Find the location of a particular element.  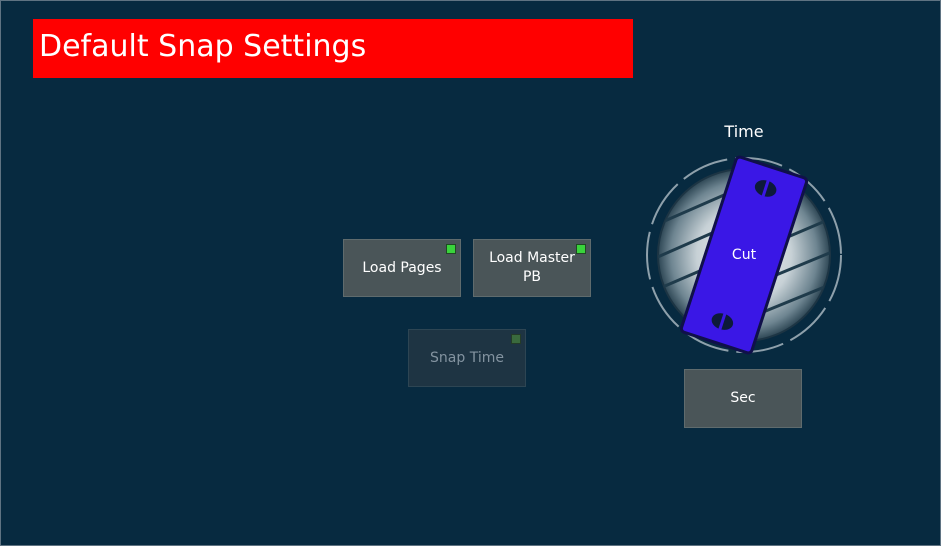

load-pages-label: Load Pages is located at coordinates (402, 267).